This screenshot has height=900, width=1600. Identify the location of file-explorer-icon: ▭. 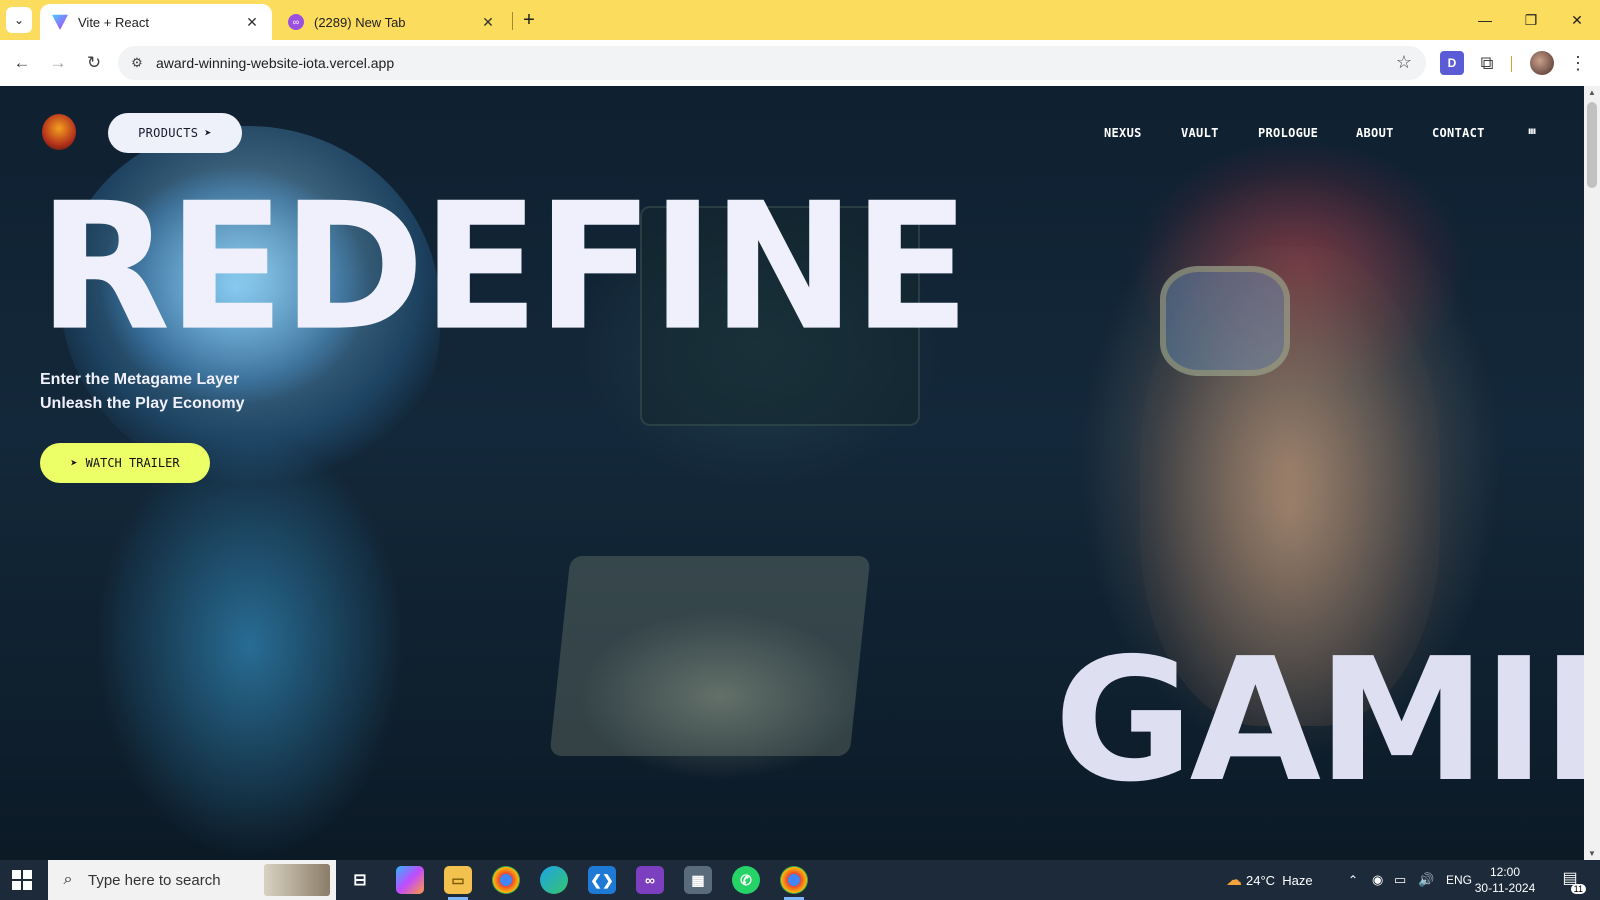
(458, 883).